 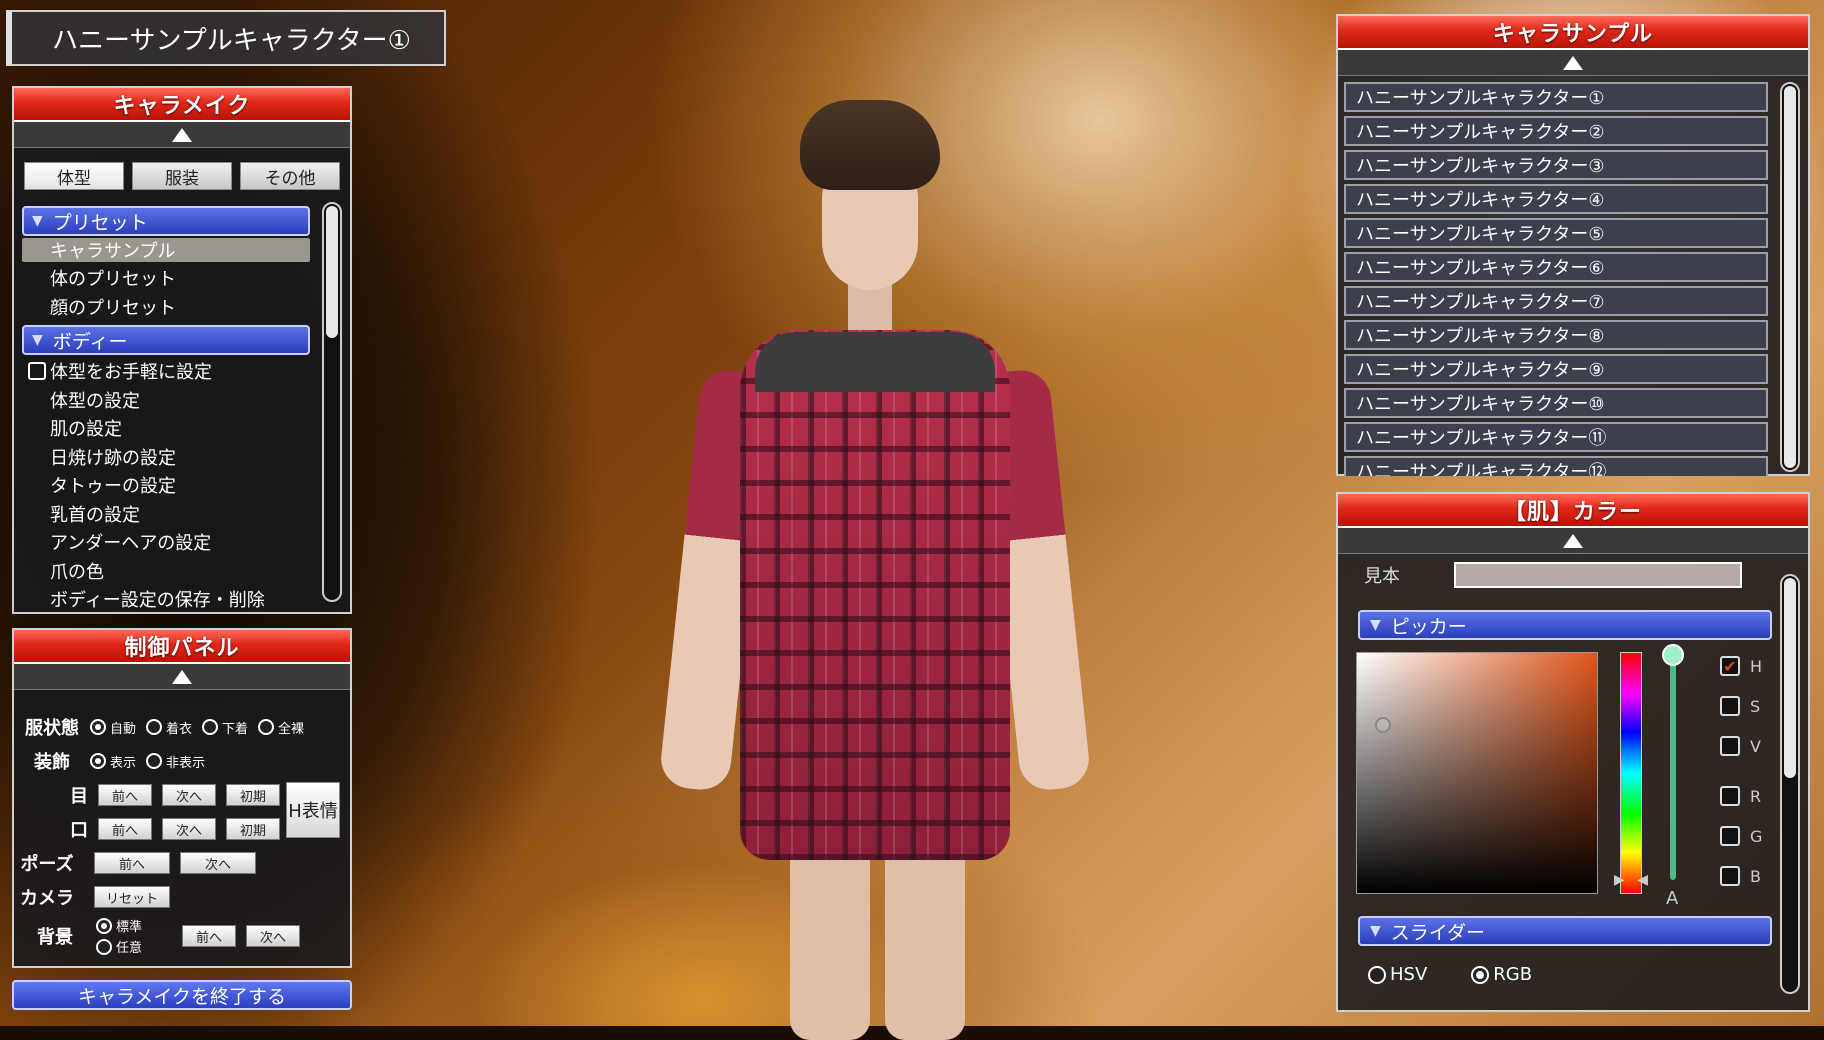 What do you see at coordinates (925, 940) in the screenshot?
I see `character-leg-right` at bounding box center [925, 940].